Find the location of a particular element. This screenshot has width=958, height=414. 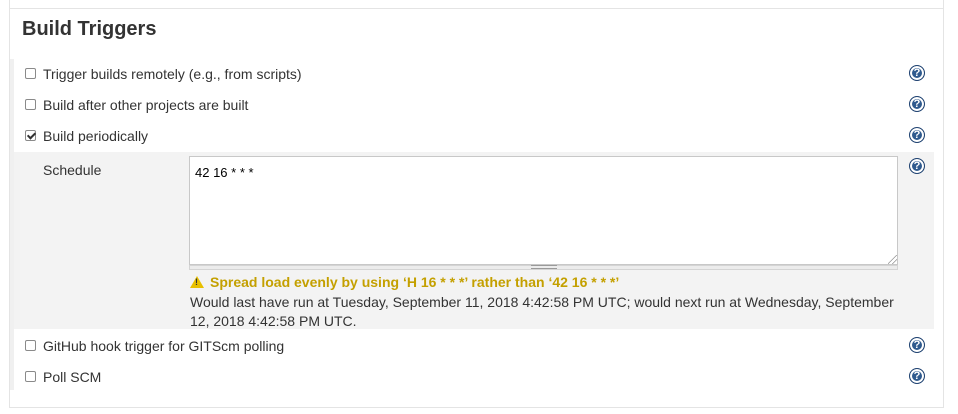

trigger-remote-checkbox is located at coordinates (30, 73).